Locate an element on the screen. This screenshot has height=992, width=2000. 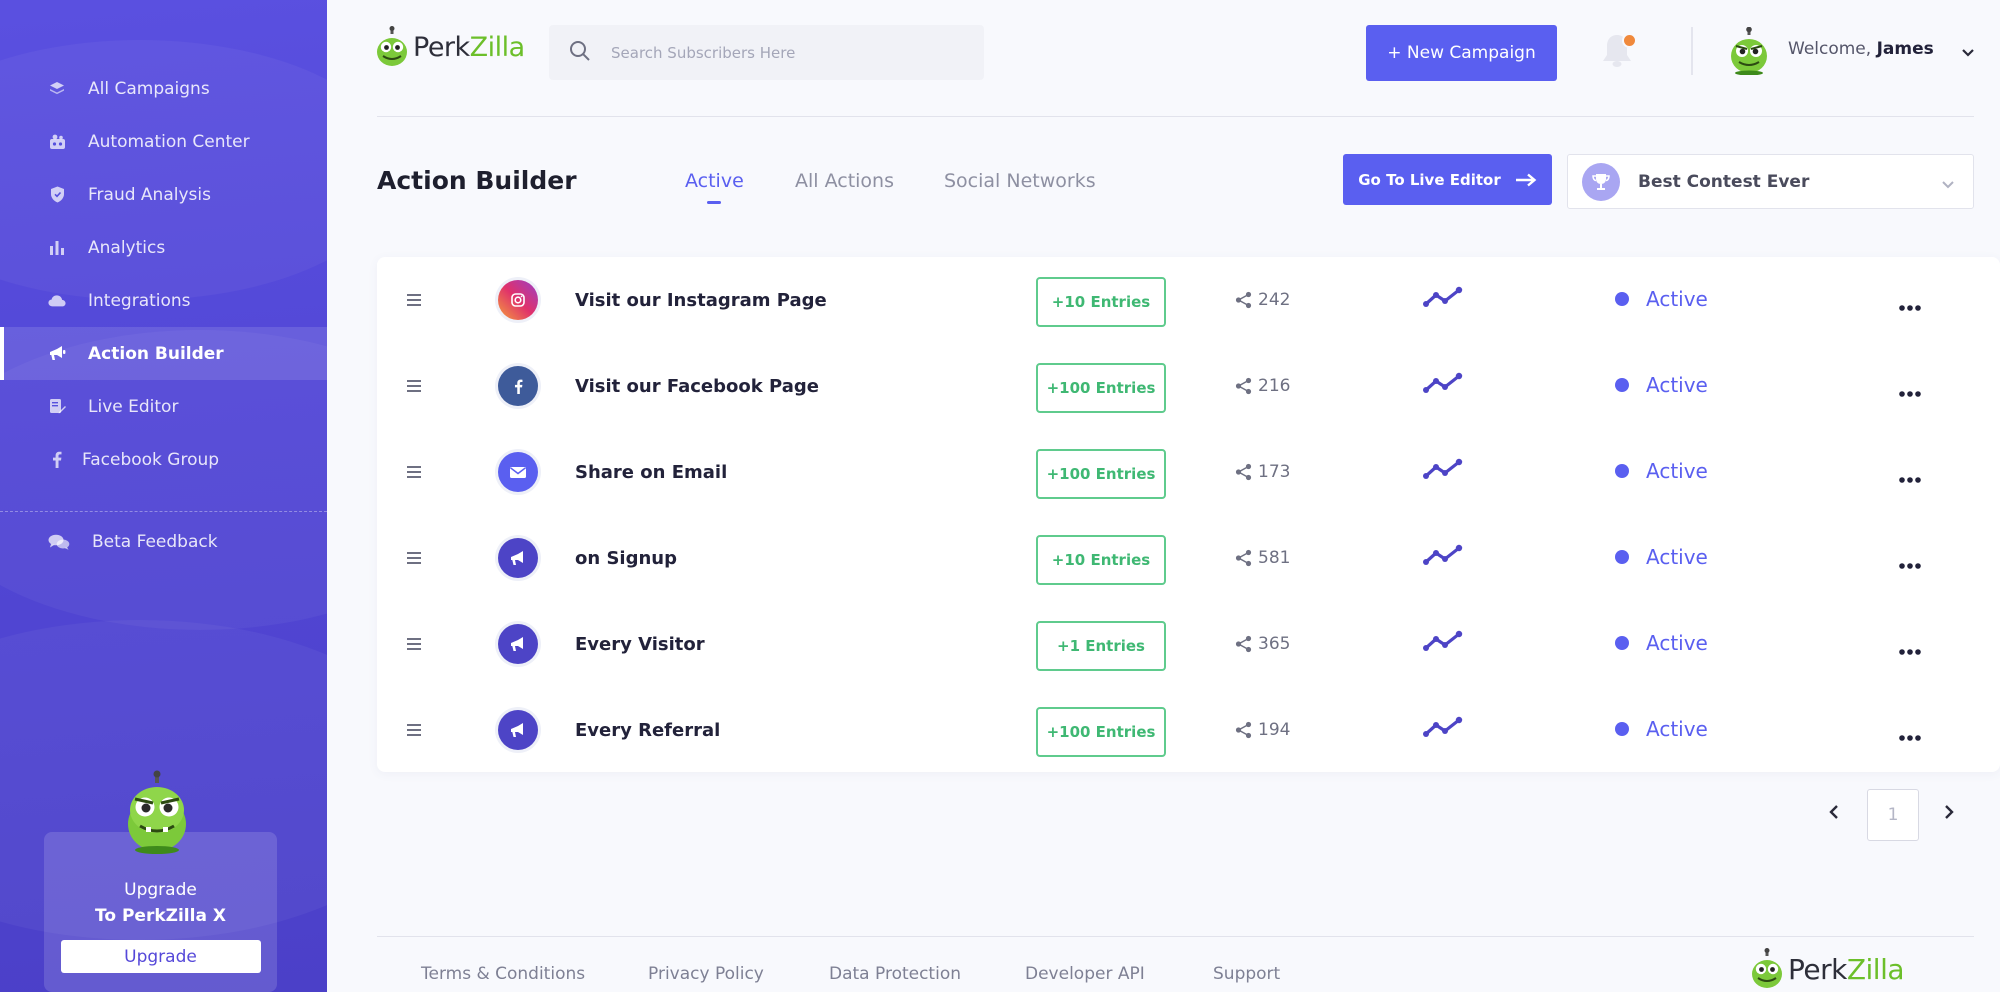
megaphone-icon is located at coordinates (57, 354).